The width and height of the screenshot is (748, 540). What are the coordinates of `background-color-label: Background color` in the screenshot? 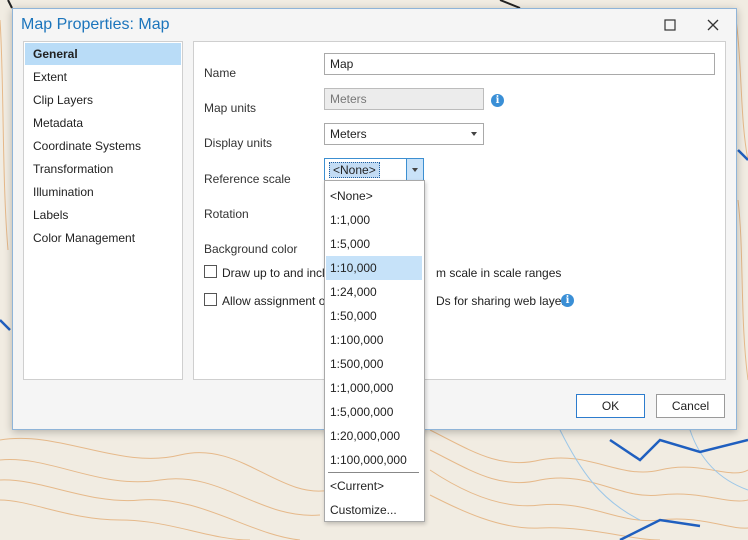 It's located at (251, 249).